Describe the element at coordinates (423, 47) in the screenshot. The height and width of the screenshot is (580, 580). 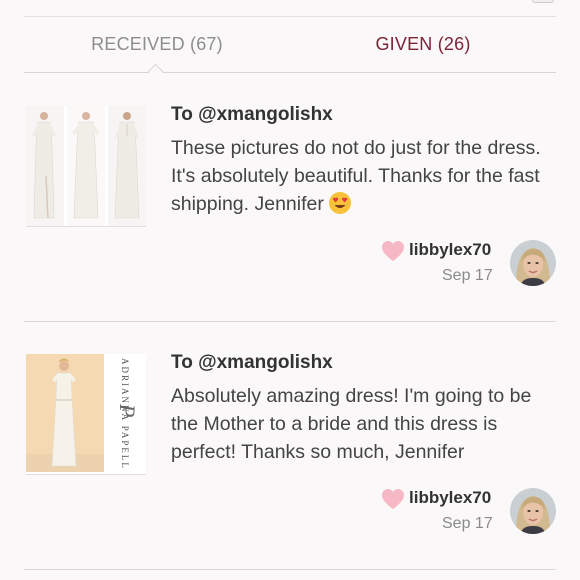
I see `tab-given: GIVEN (26)` at that location.